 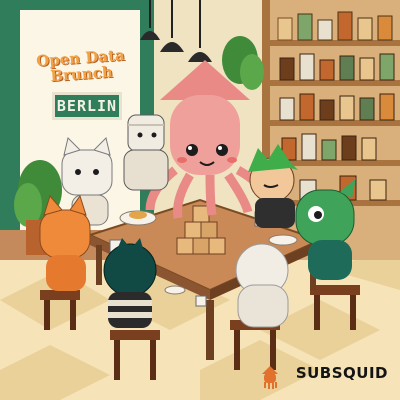 I want to click on white-ghost-character, so click(x=262, y=285).